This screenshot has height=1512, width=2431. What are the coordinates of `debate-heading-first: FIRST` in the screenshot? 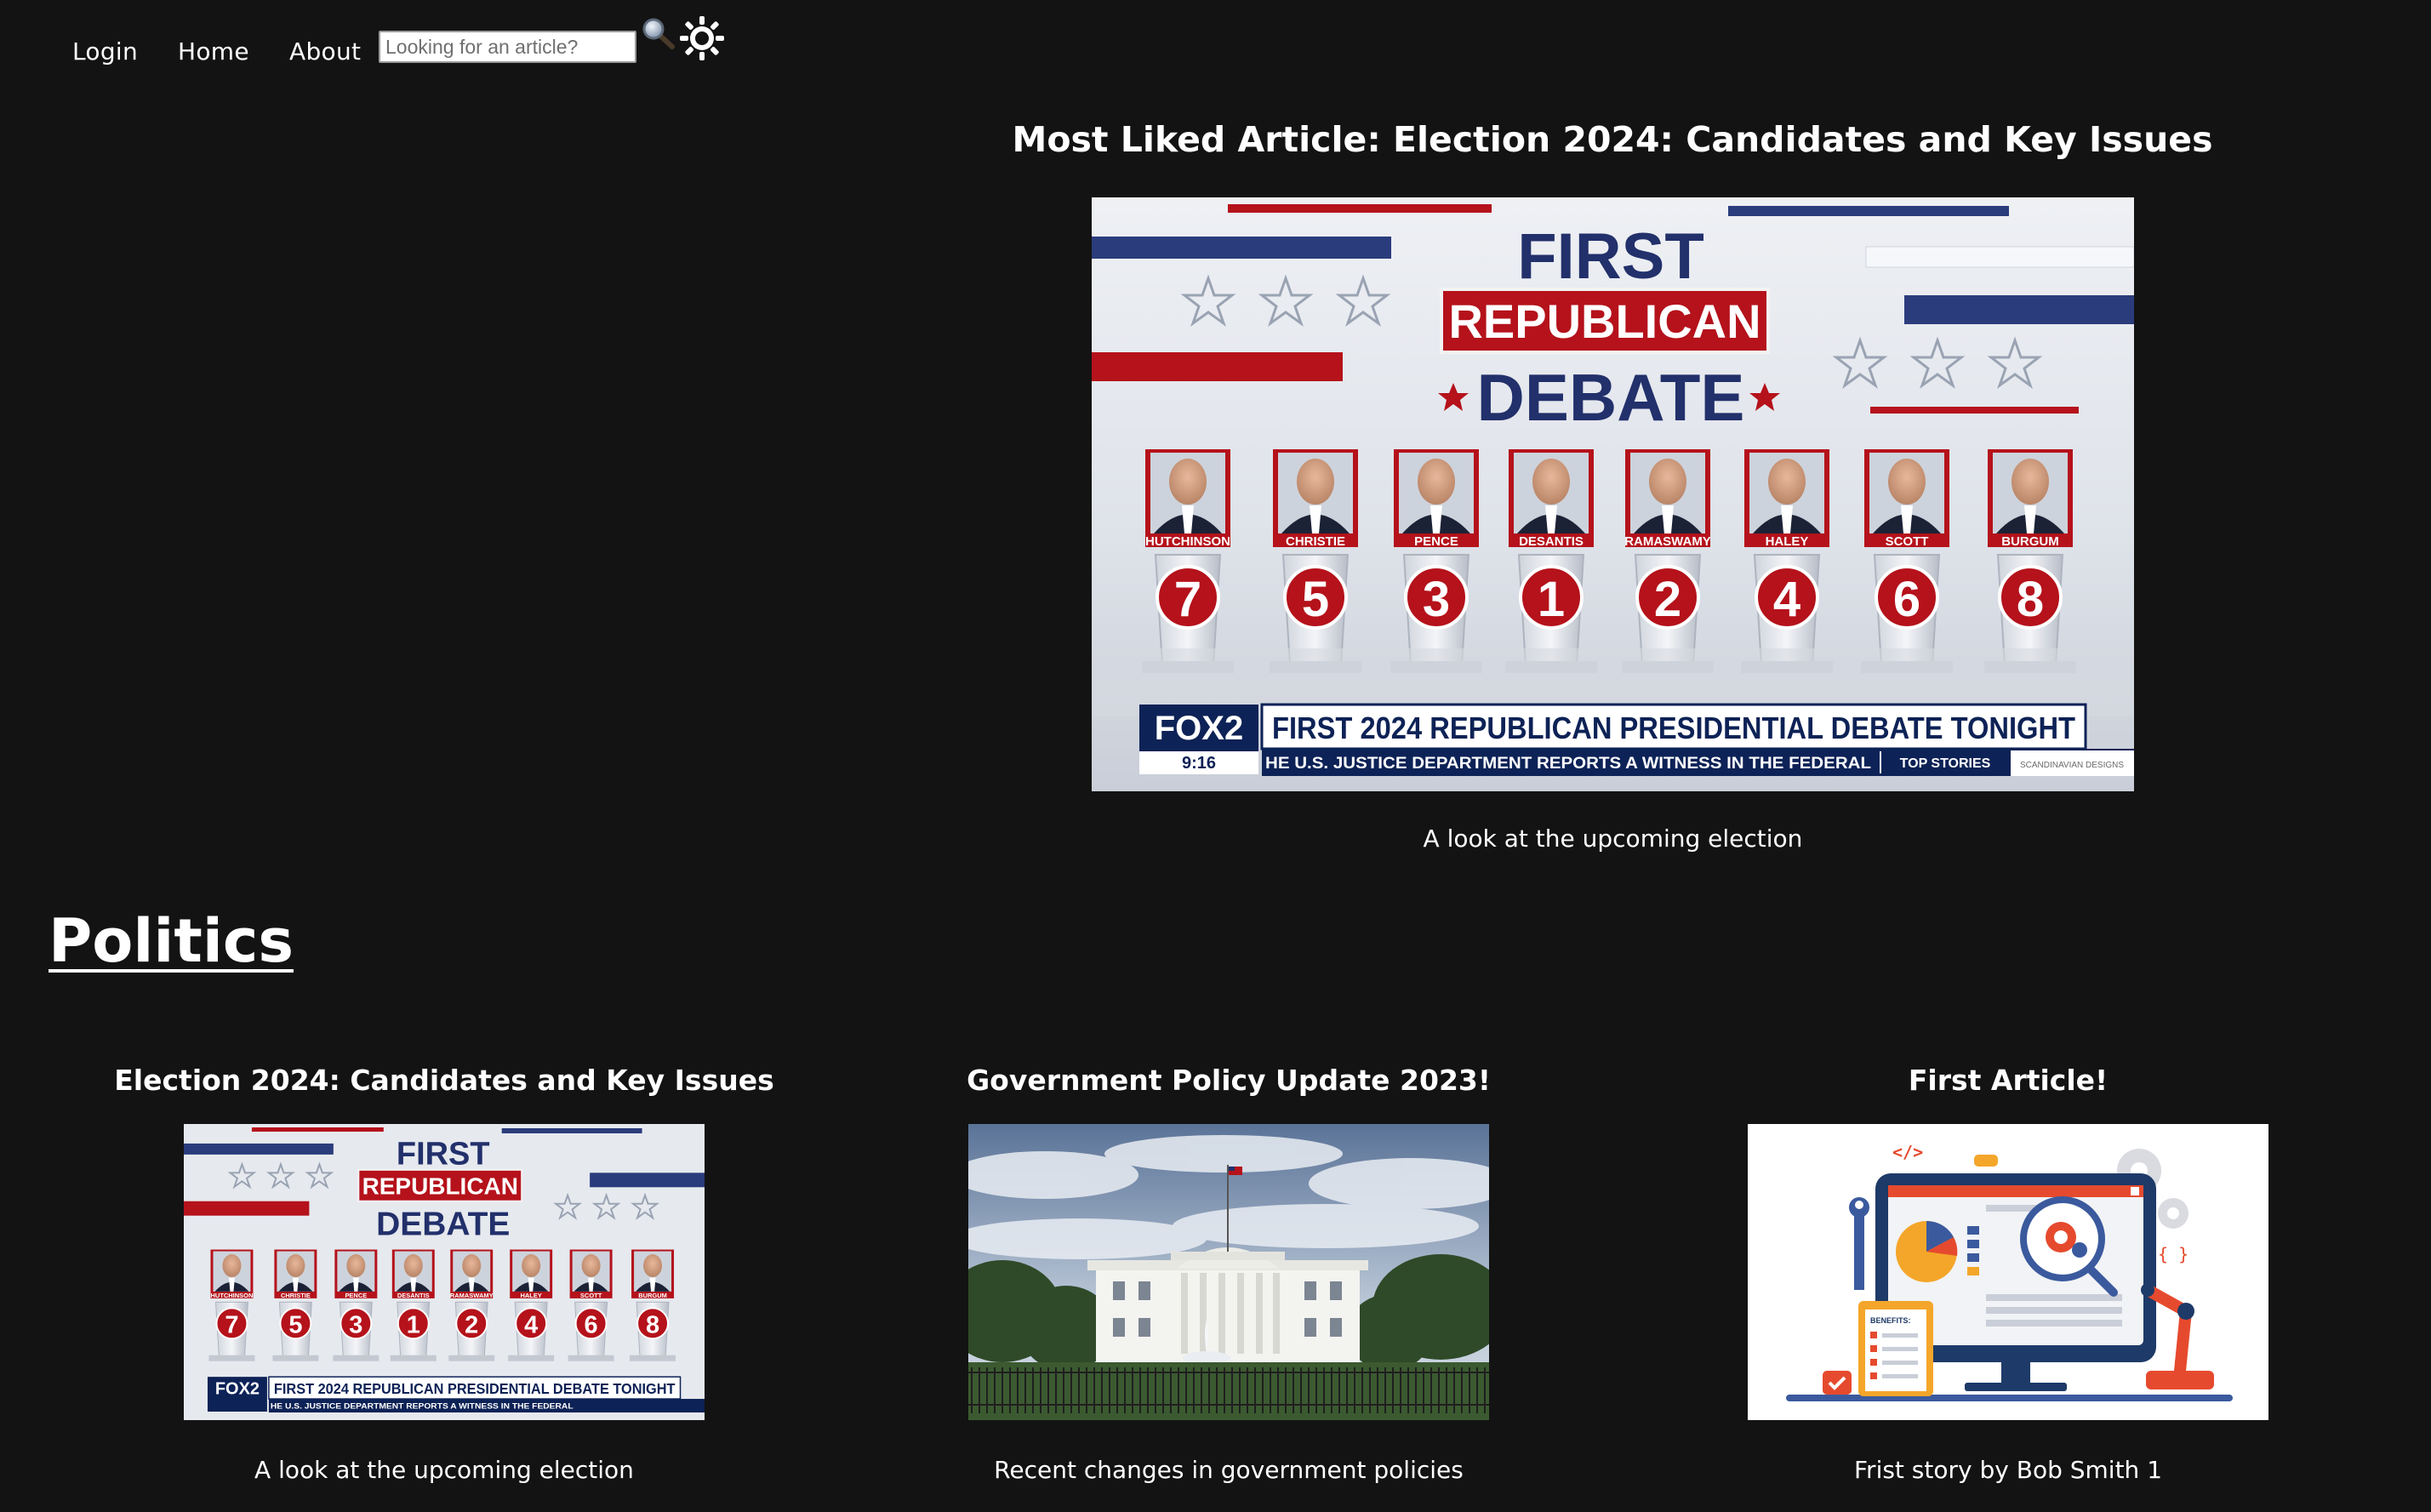 It's located at (1610, 256).